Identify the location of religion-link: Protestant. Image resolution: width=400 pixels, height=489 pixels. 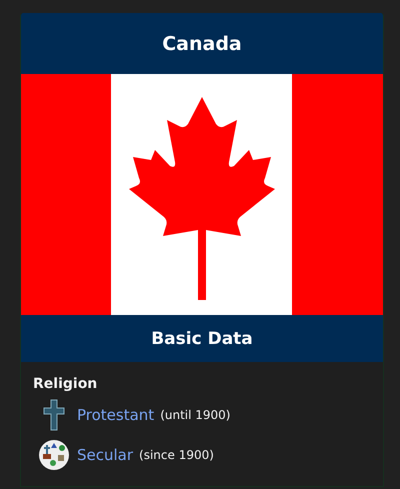
(115, 415).